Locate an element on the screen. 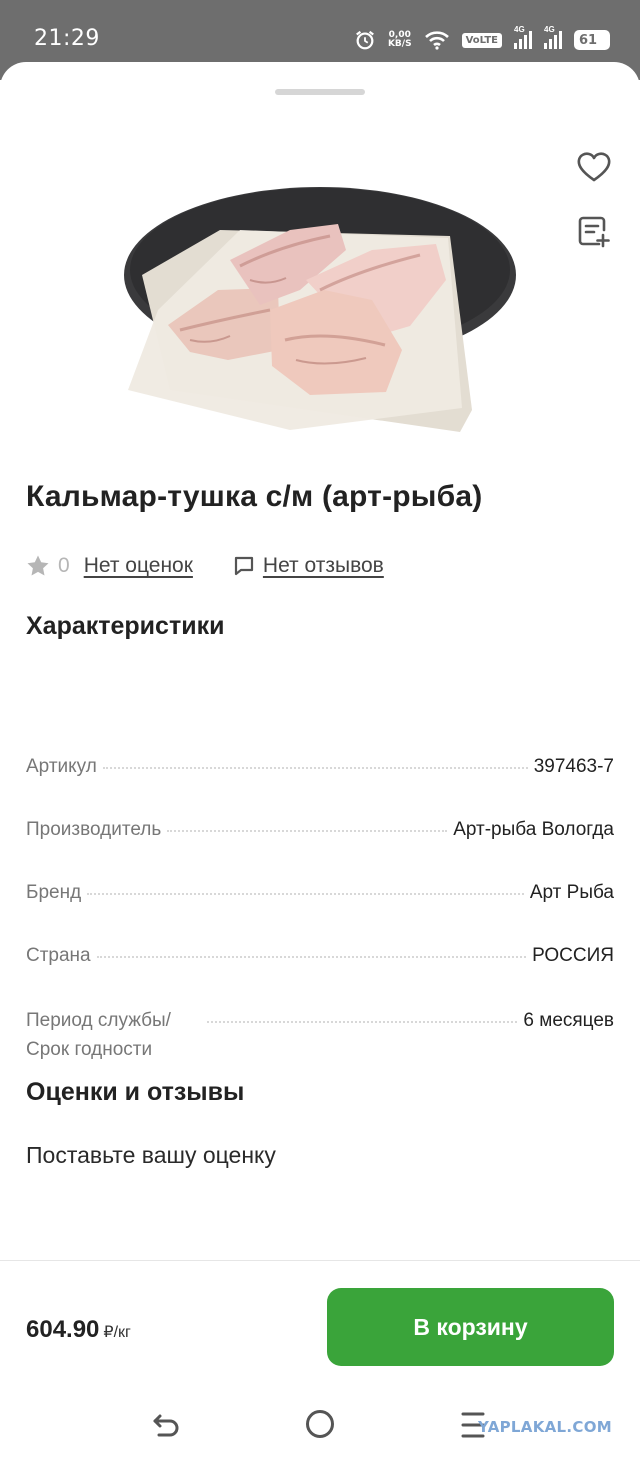 The width and height of the screenshot is (640, 1458). battery-level: 61 is located at coordinates (588, 40).